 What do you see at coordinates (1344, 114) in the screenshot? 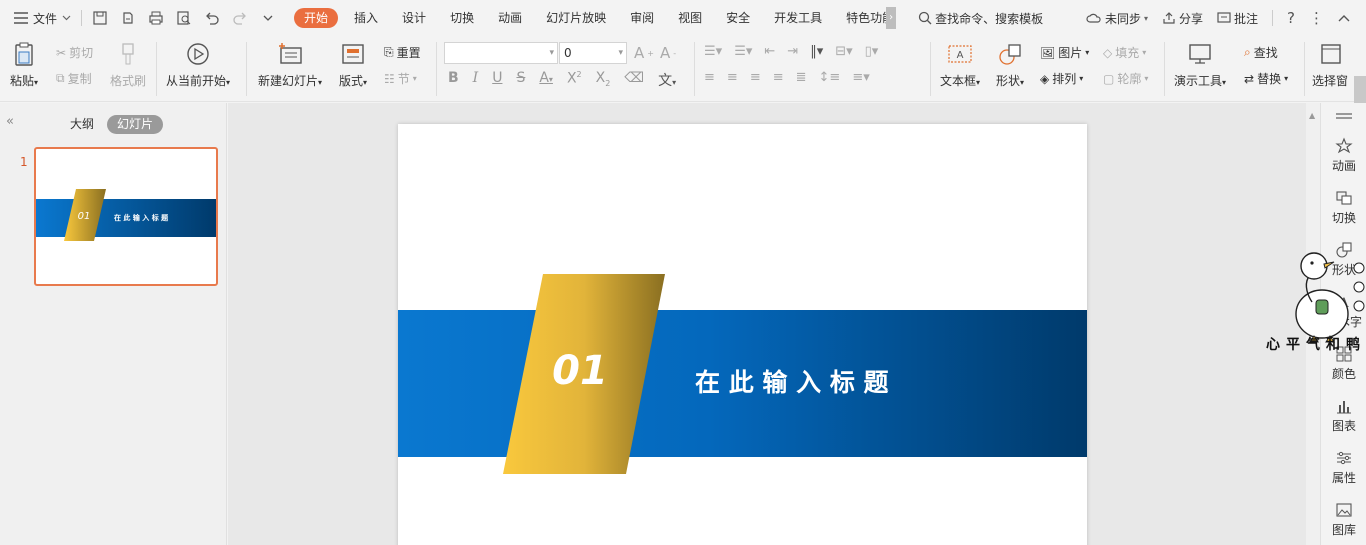
I see `pane-menu-icon` at bounding box center [1344, 114].